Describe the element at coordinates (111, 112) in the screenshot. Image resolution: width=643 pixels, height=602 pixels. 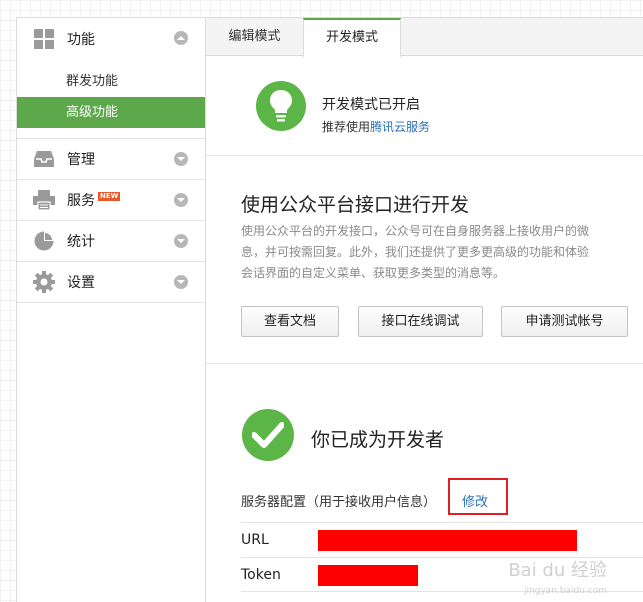
I see `sidebar-item-advanced: 高级功能` at that location.